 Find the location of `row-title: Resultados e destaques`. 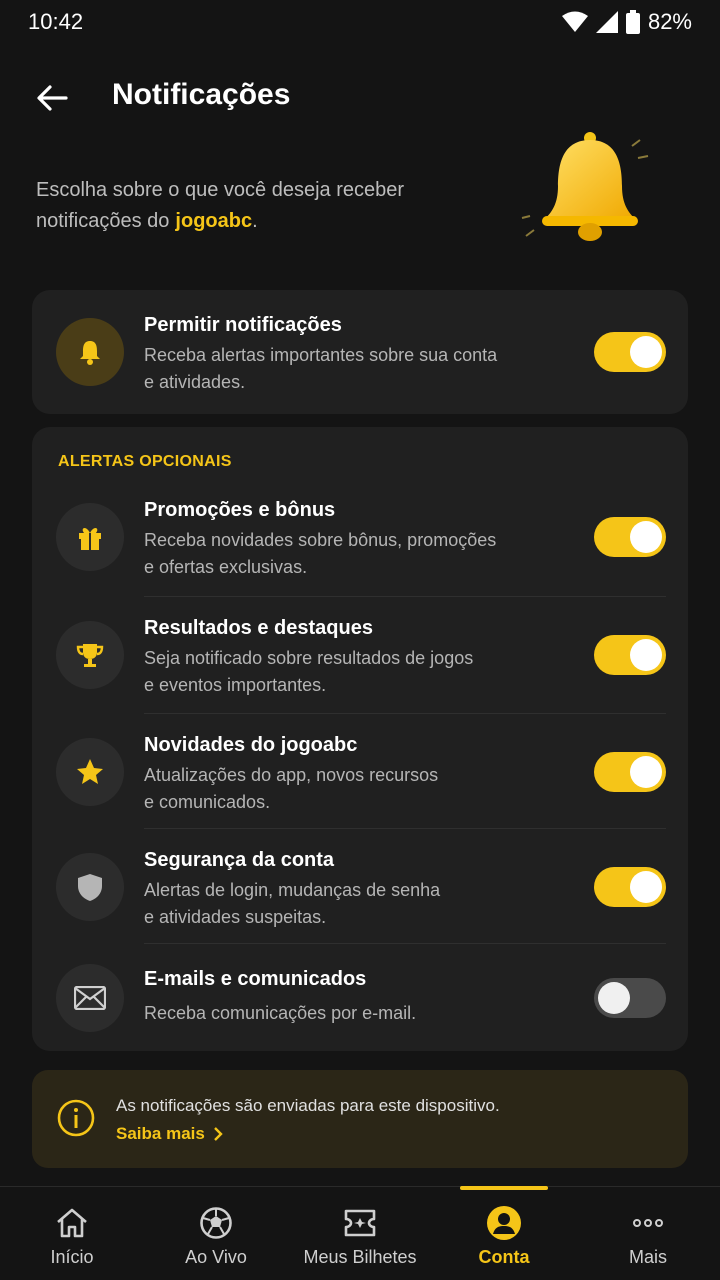

row-title: Resultados e destaques is located at coordinates (258, 628).